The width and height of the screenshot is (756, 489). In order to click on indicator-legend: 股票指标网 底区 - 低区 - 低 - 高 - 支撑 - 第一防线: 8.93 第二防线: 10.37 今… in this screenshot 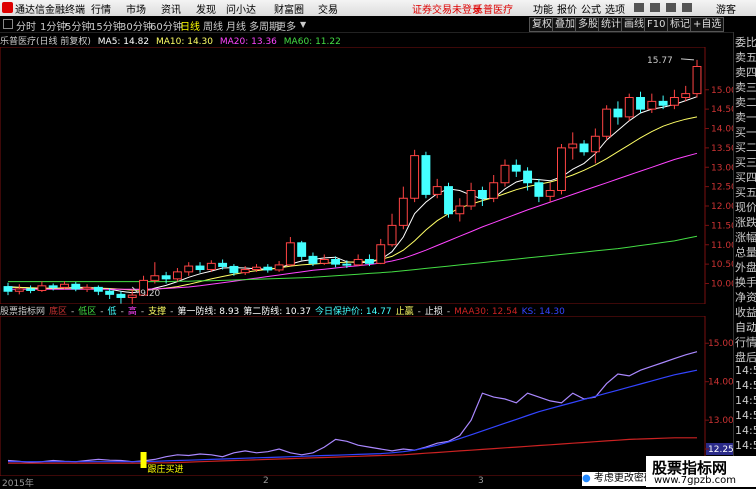, I will do `click(366, 310)`.